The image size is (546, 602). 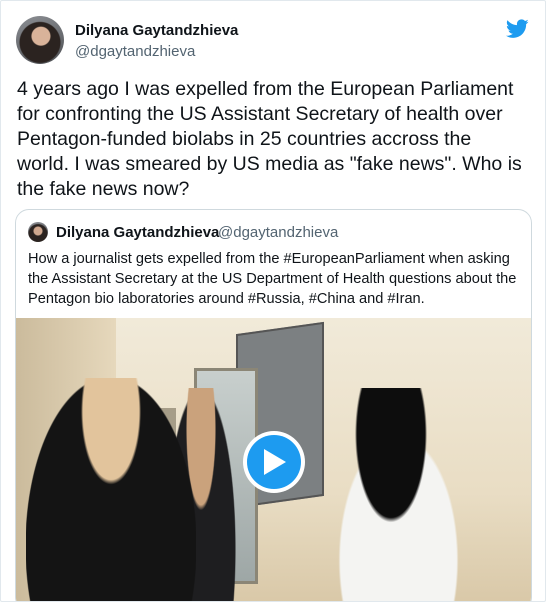 What do you see at coordinates (278, 232) in the screenshot?
I see `quoted-author-handle: @dgaytandzhieva` at bounding box center [278, 232].